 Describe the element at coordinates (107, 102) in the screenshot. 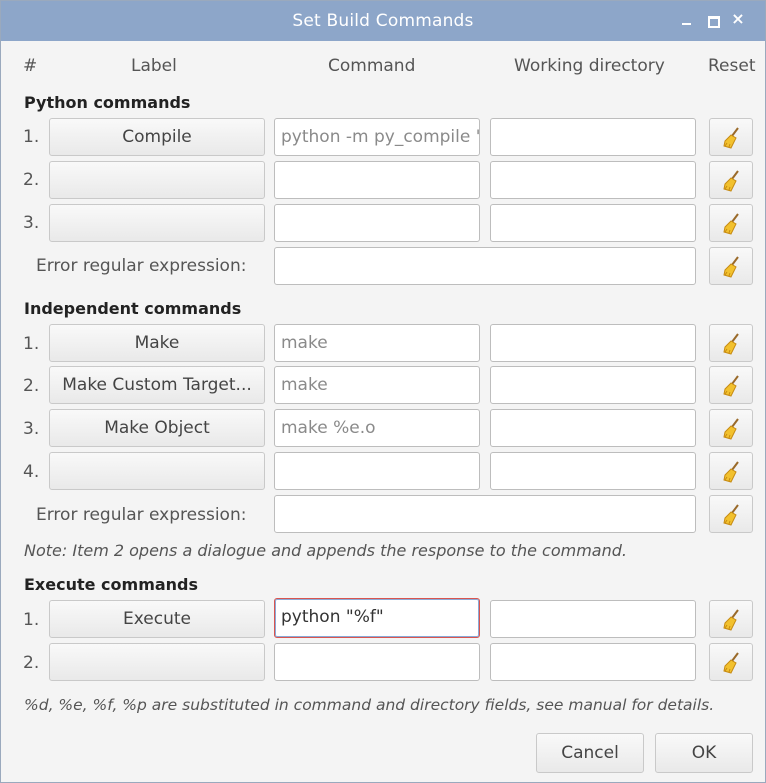

I see `section-python-commands: Python commands` at that location.